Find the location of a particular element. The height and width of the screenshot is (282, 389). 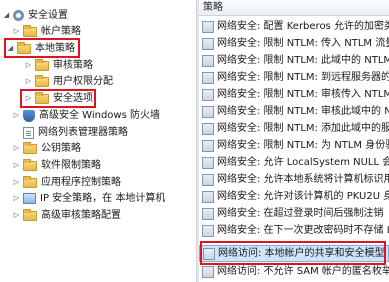

gpo-icon is located at coordinates (29, 198).